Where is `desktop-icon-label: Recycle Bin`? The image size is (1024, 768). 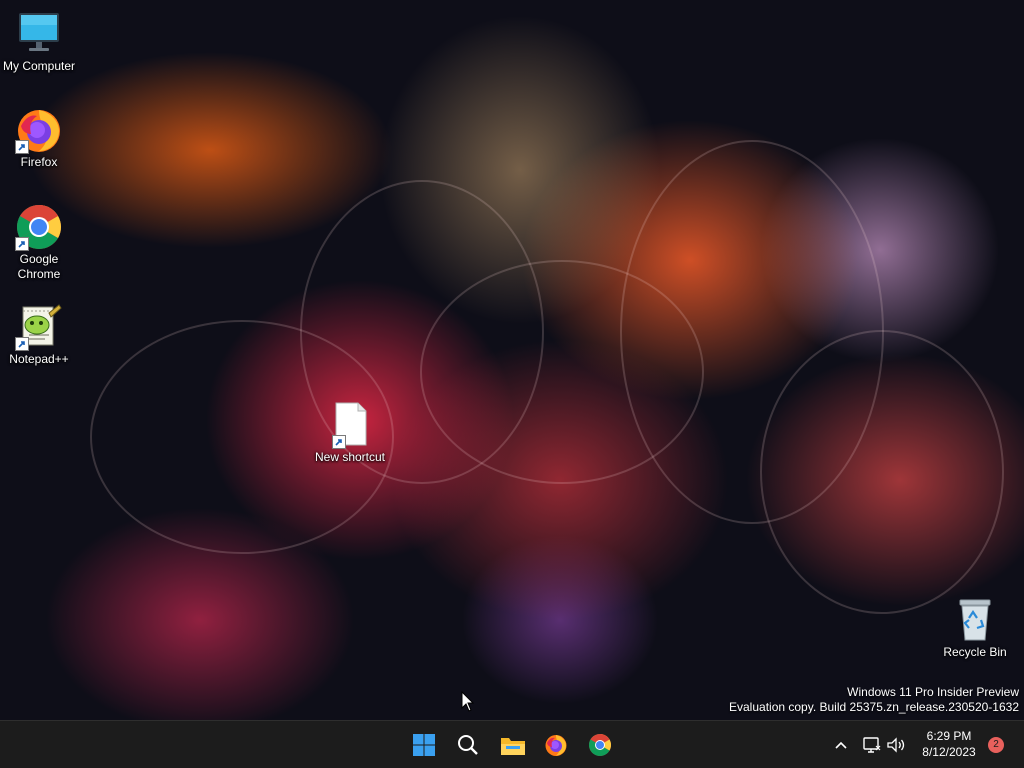
desktop-icon-label: Recycle Bin is located at coordinates (975, 652).